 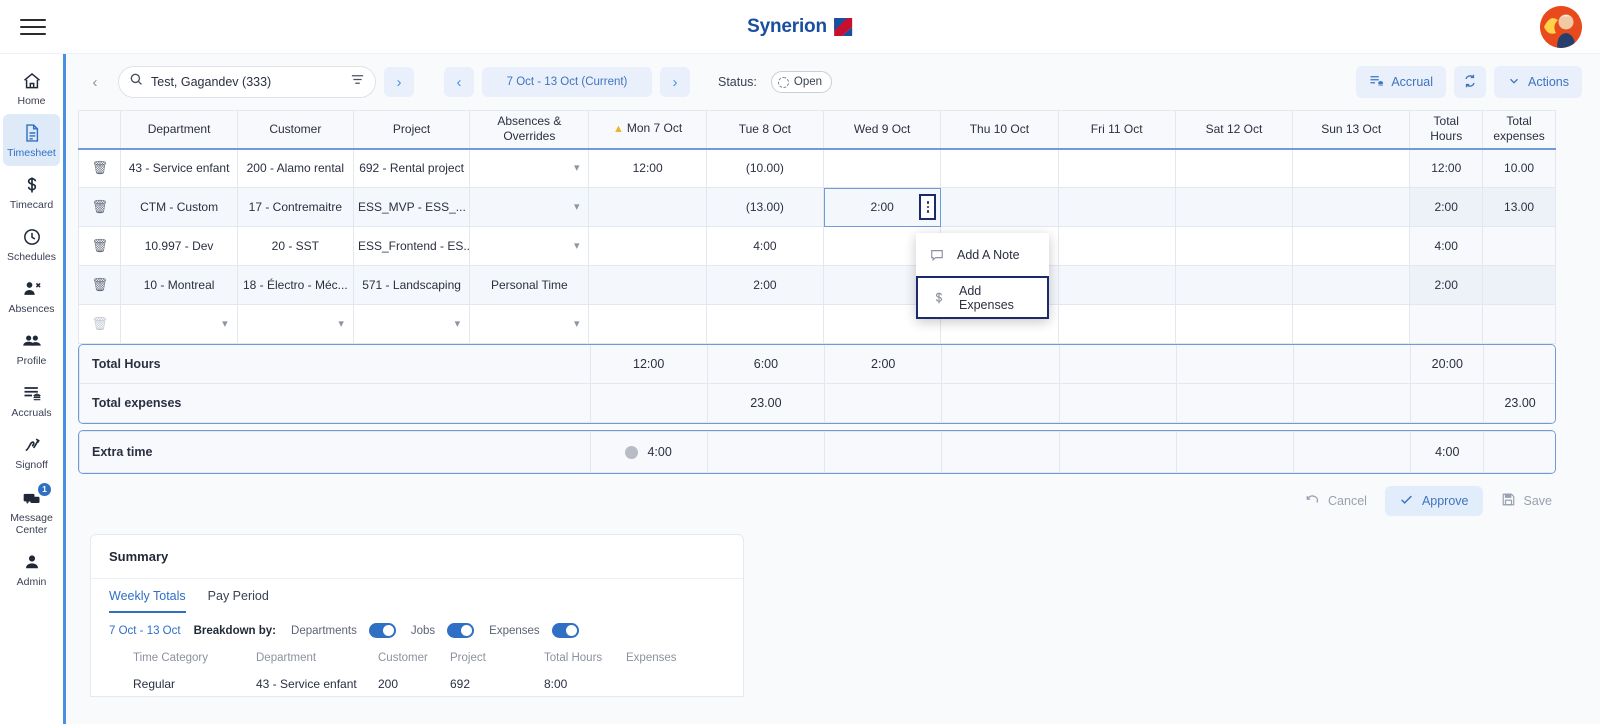 I want to click on total-expenses-row: Total expenses 23.00 23.00, so click(x=817, y=403).